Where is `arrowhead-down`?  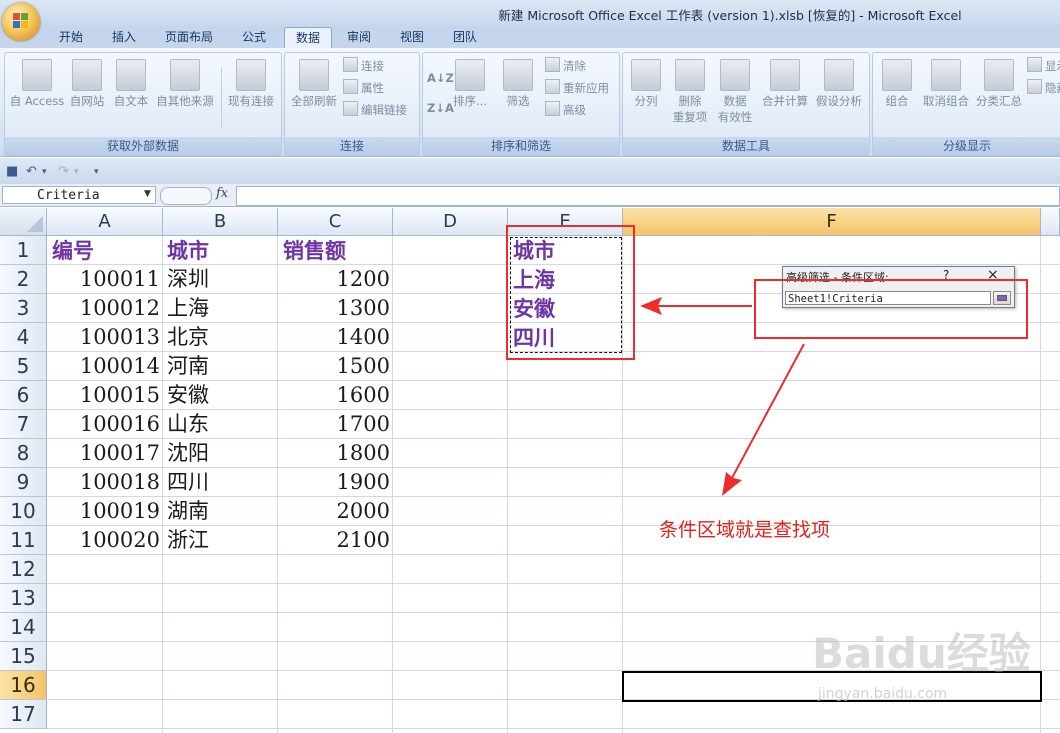
arrowhead-down is located at coordinates (732, 484).